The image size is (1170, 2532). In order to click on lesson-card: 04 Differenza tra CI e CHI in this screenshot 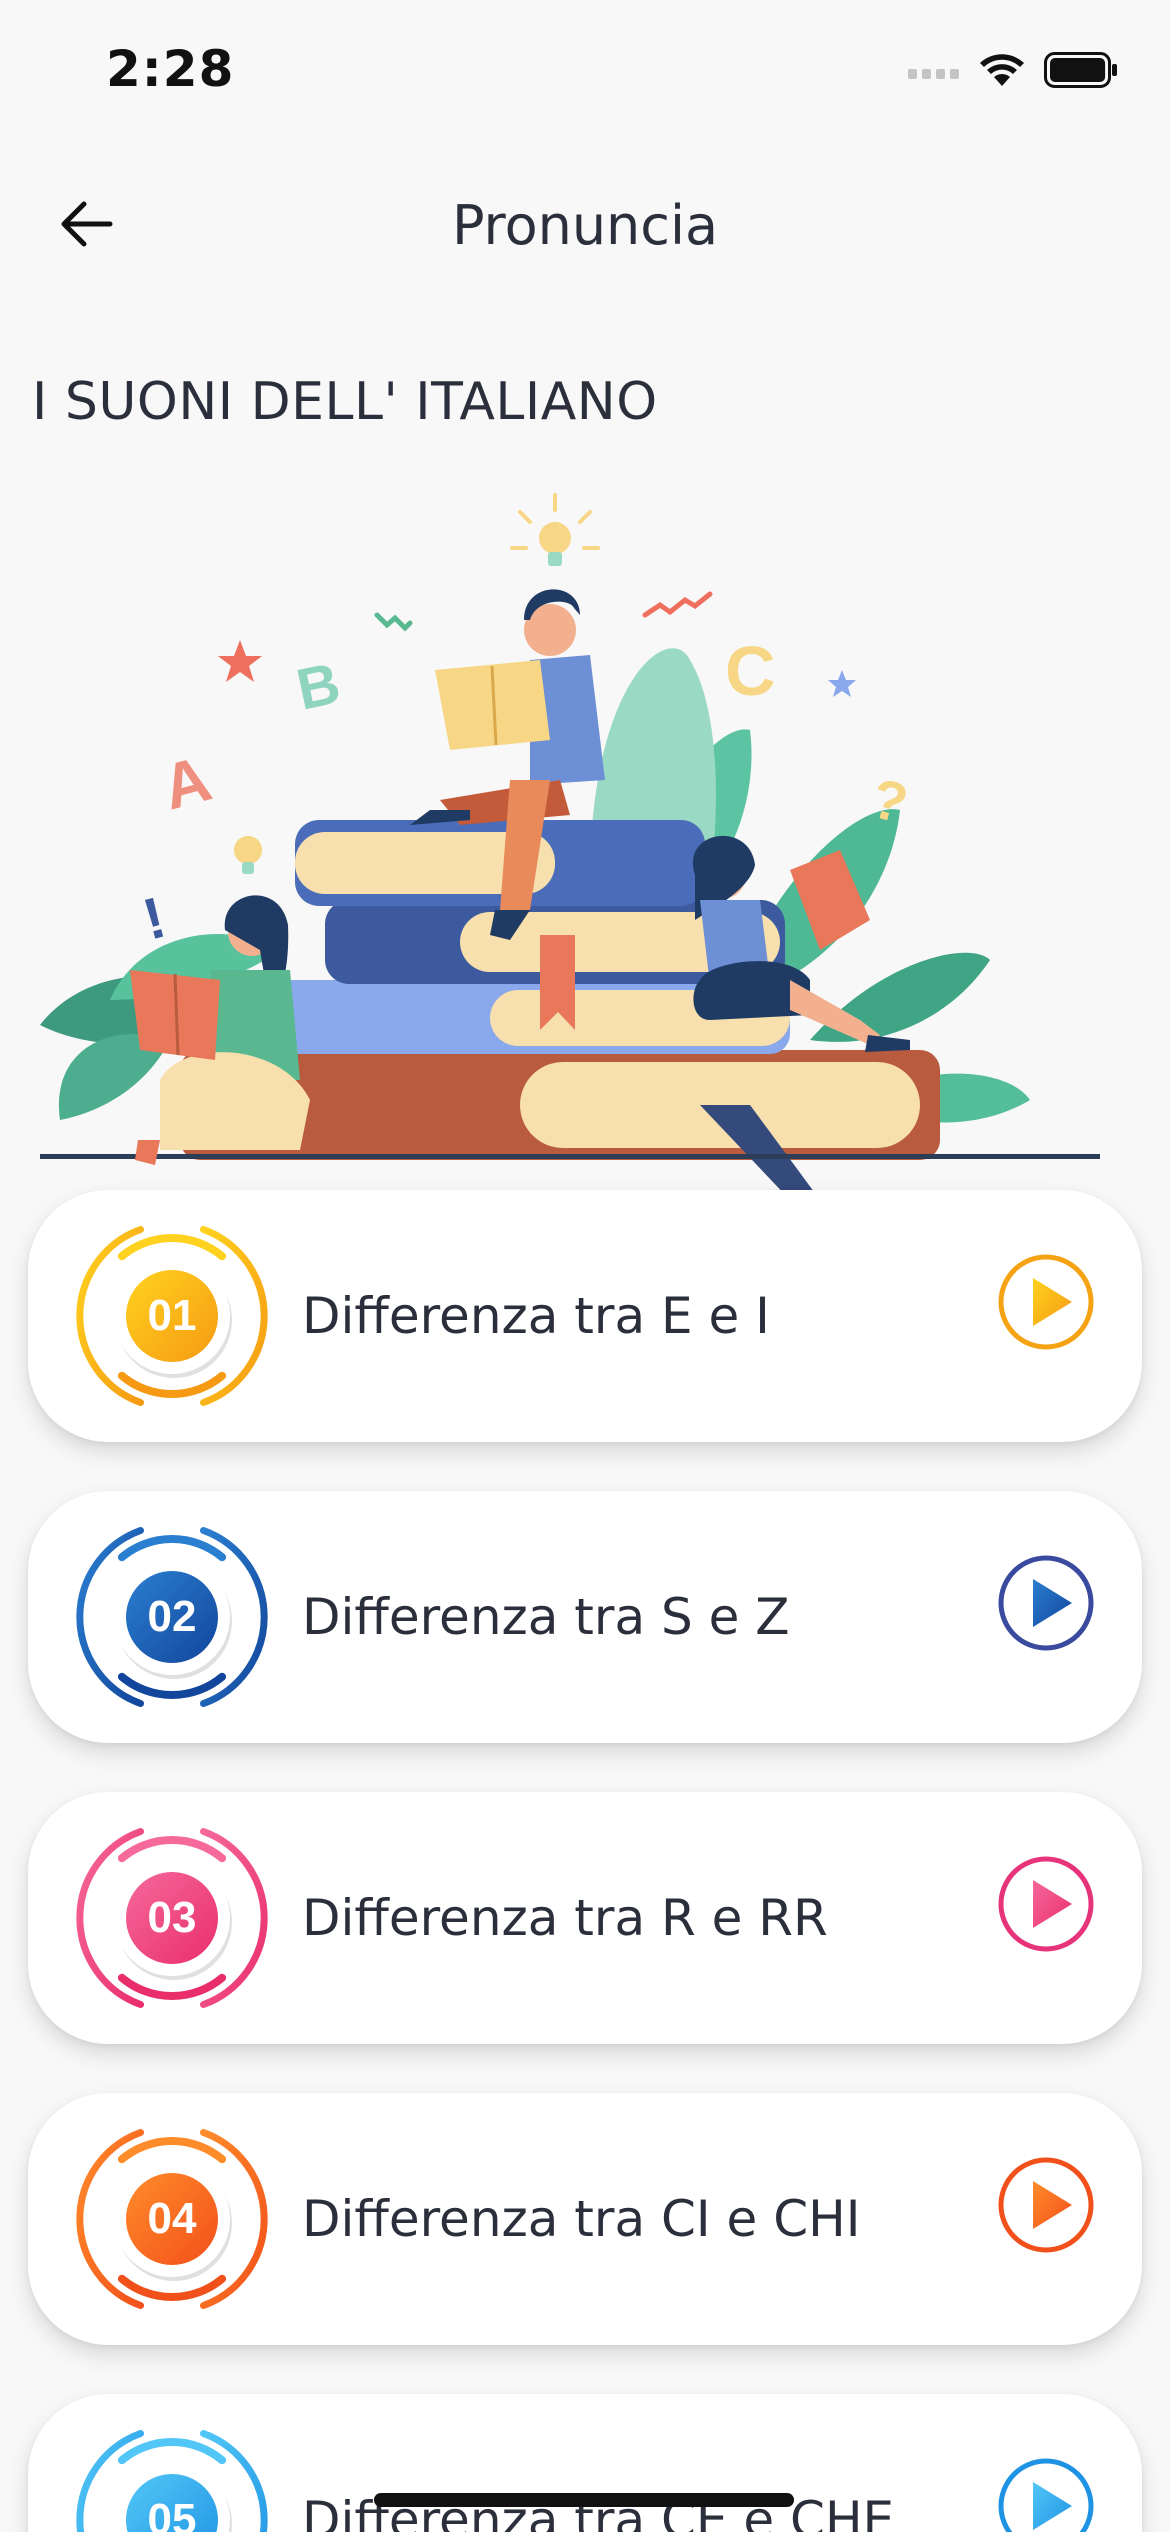, I will do `click(585, 2219)`.